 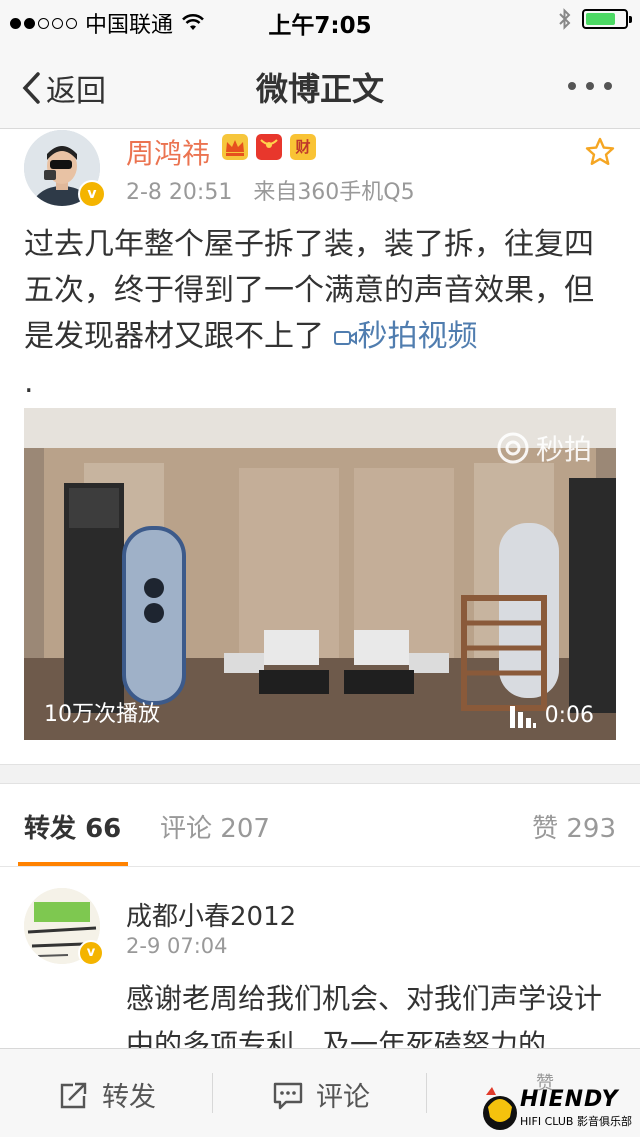 I want to click on duration-label: 0:06, so click(x=569, y=715).